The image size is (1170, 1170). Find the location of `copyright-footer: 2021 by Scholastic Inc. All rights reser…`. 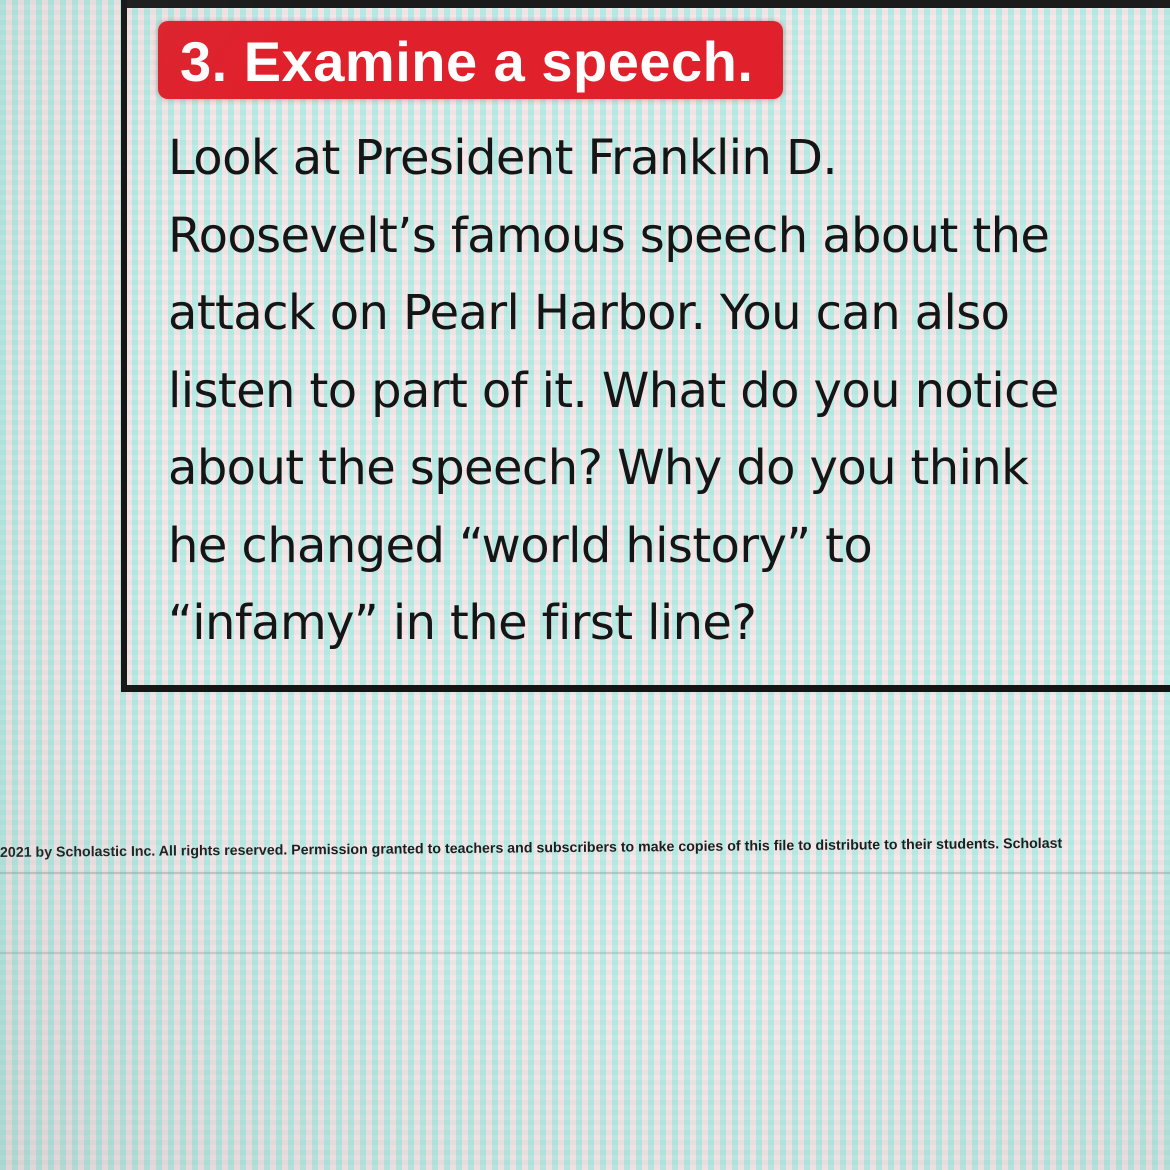

copyright-footer: 2021 by Scholastic Inc. All rights reser… is located at coordinates (531, 848).